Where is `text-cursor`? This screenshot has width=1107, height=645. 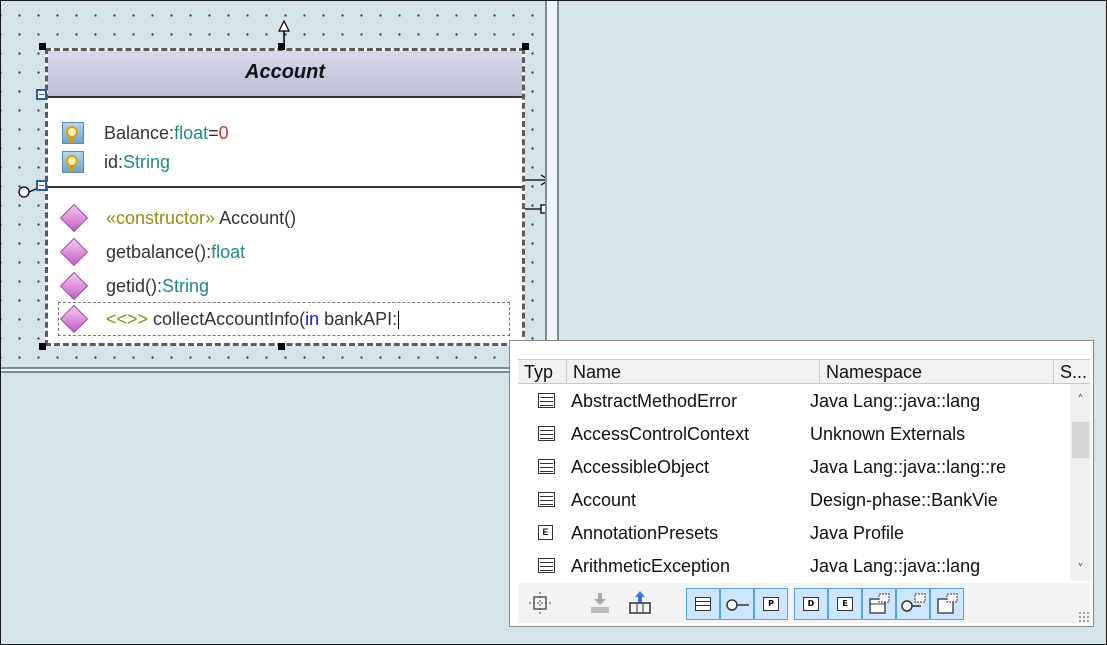 text-cursor is located at coordinates (399, 319).